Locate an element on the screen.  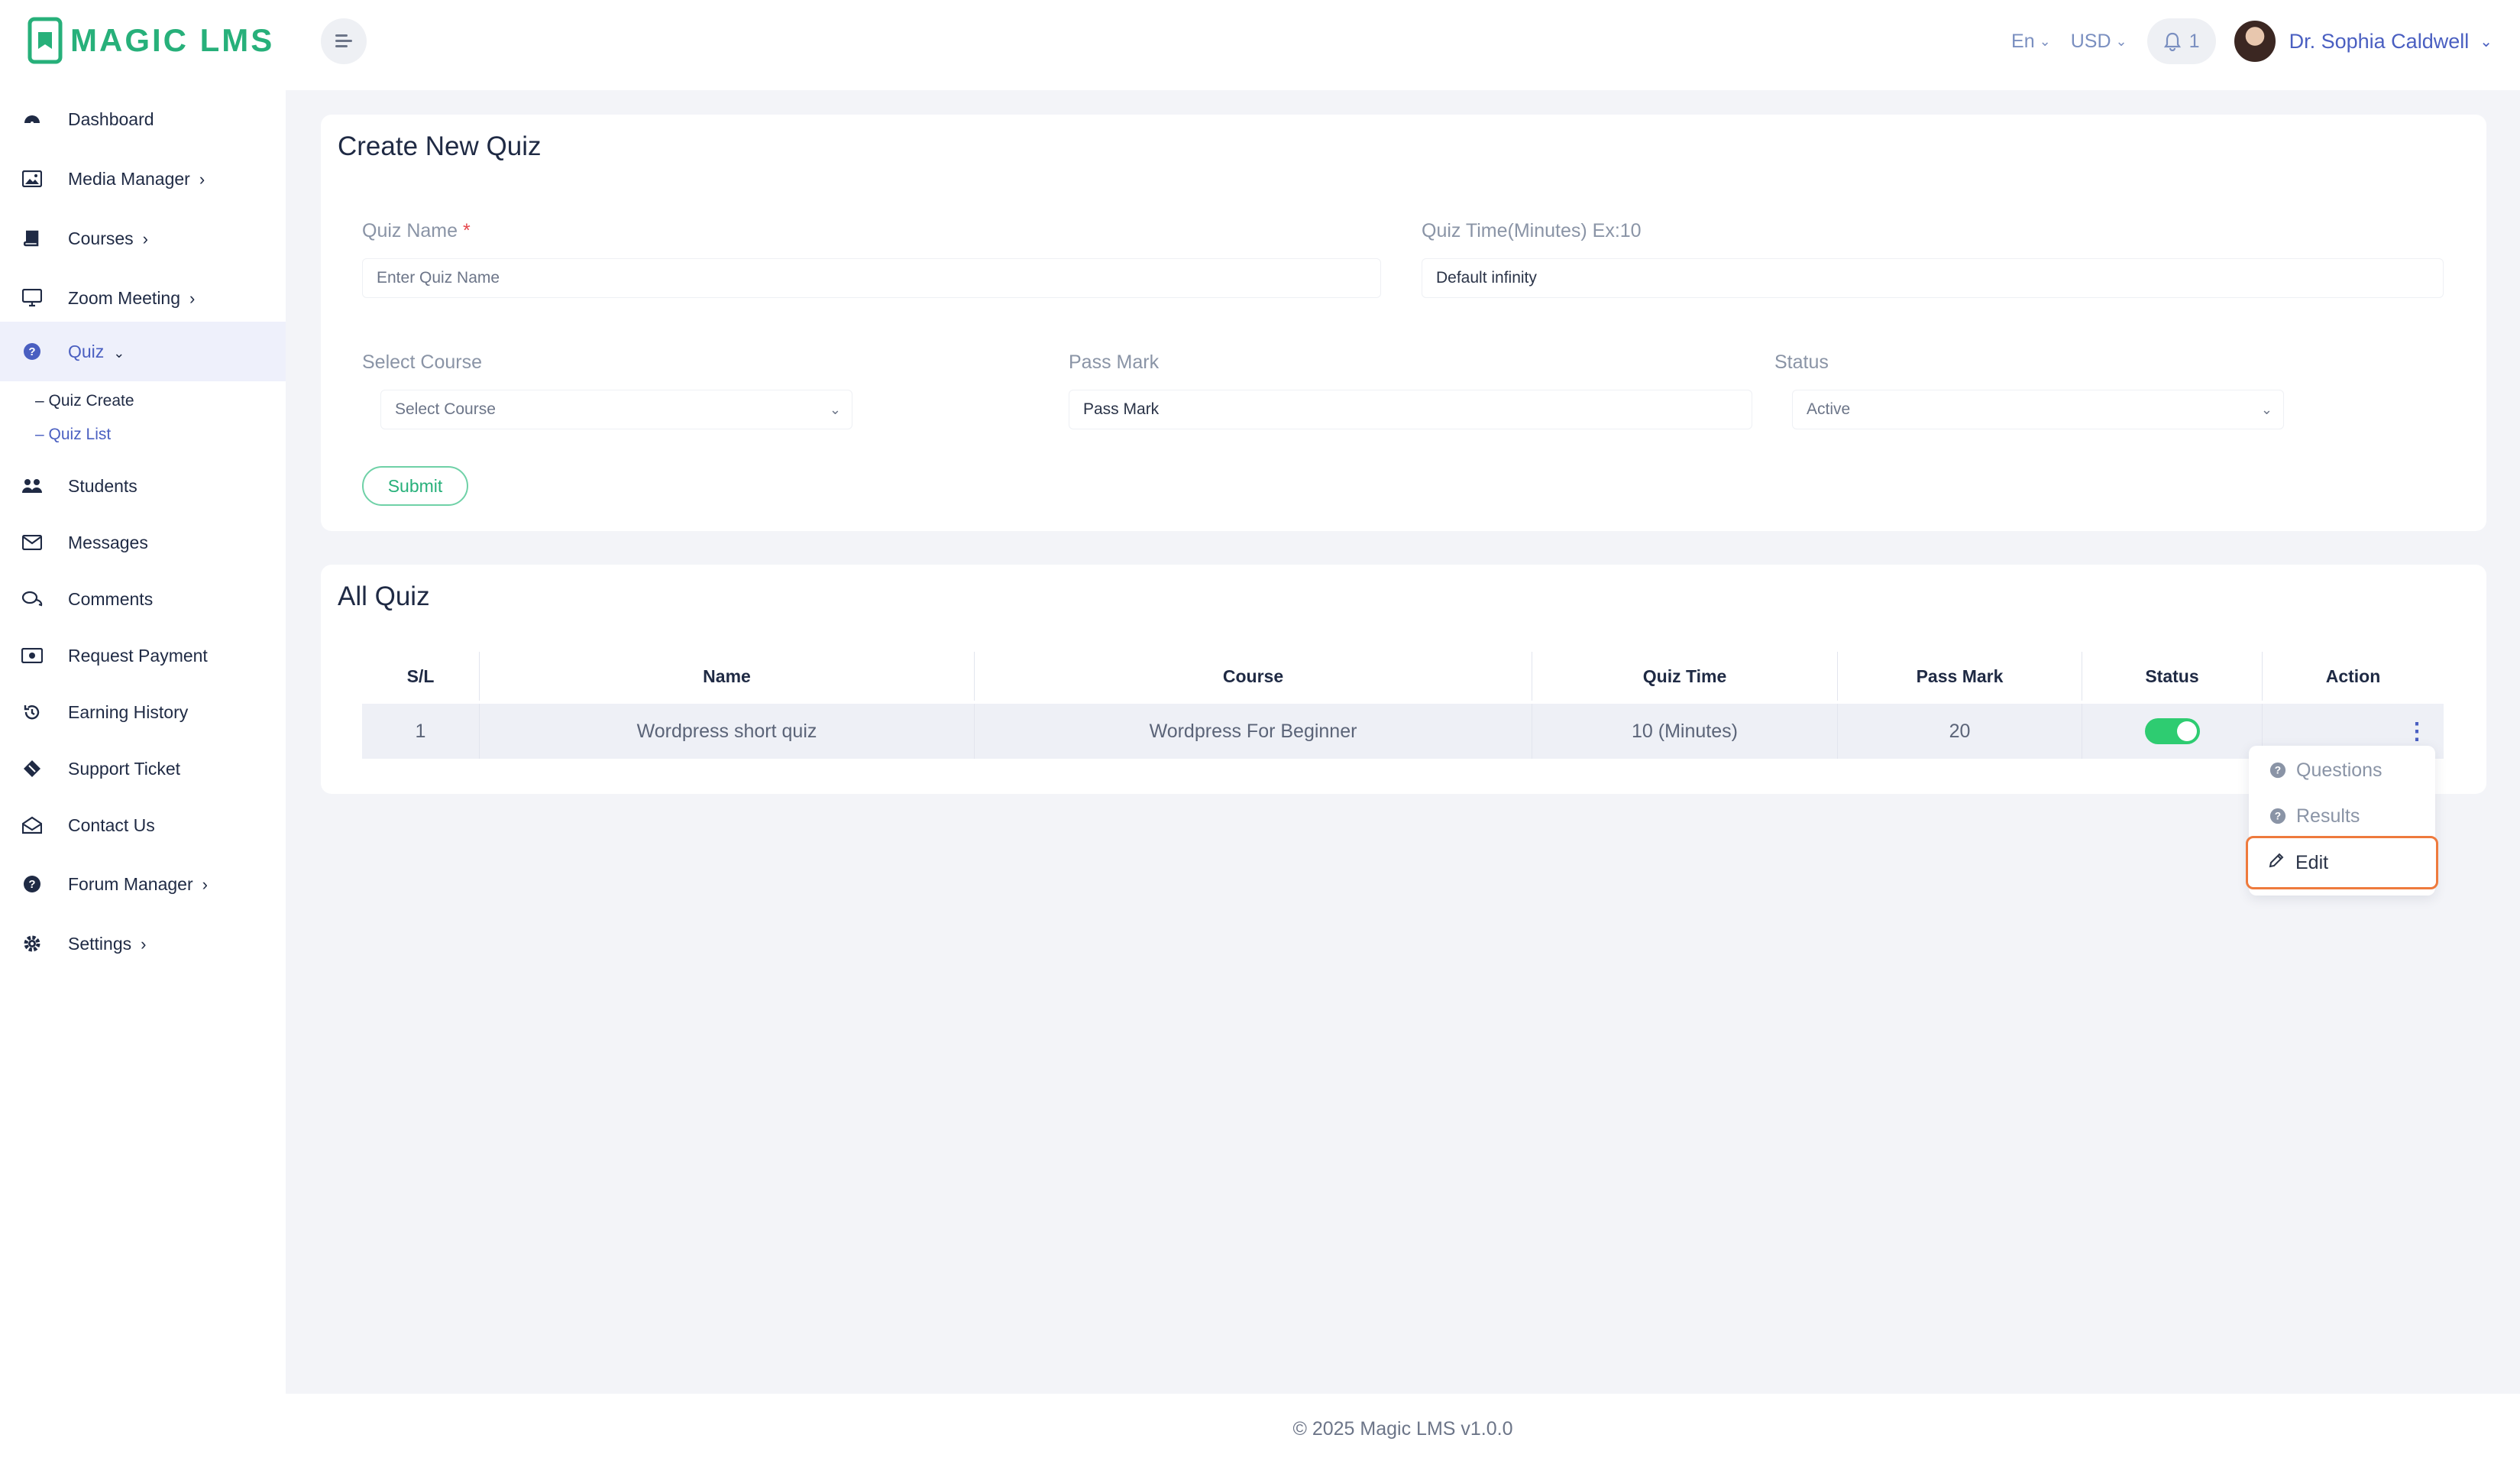
users-icon is located at coordinates (32, 486).